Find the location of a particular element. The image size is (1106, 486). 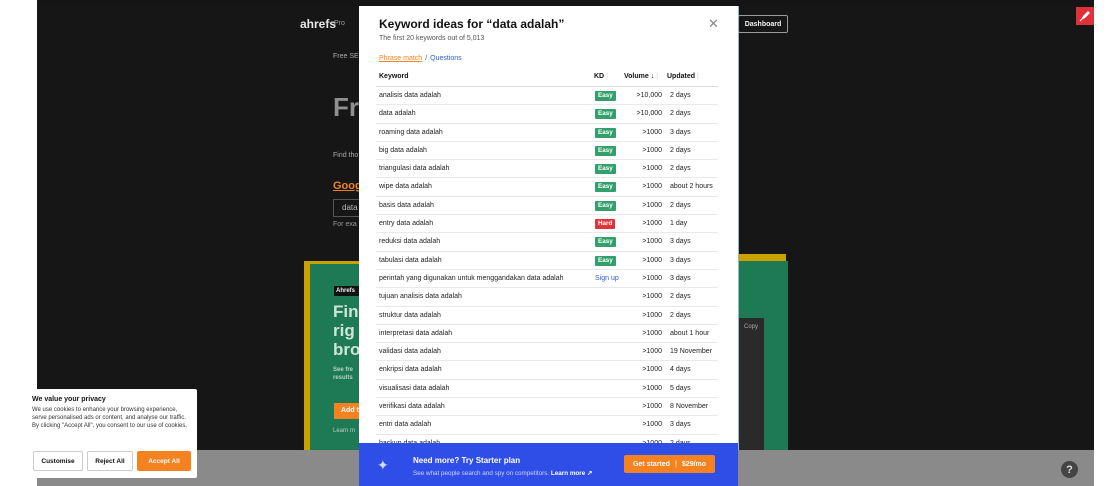

tab-questions: Questions is located at coordinates (446, 58).